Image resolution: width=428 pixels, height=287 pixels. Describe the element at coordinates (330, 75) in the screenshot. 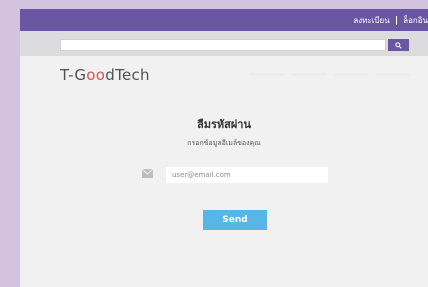

I see `nav-placeholder` at that location.